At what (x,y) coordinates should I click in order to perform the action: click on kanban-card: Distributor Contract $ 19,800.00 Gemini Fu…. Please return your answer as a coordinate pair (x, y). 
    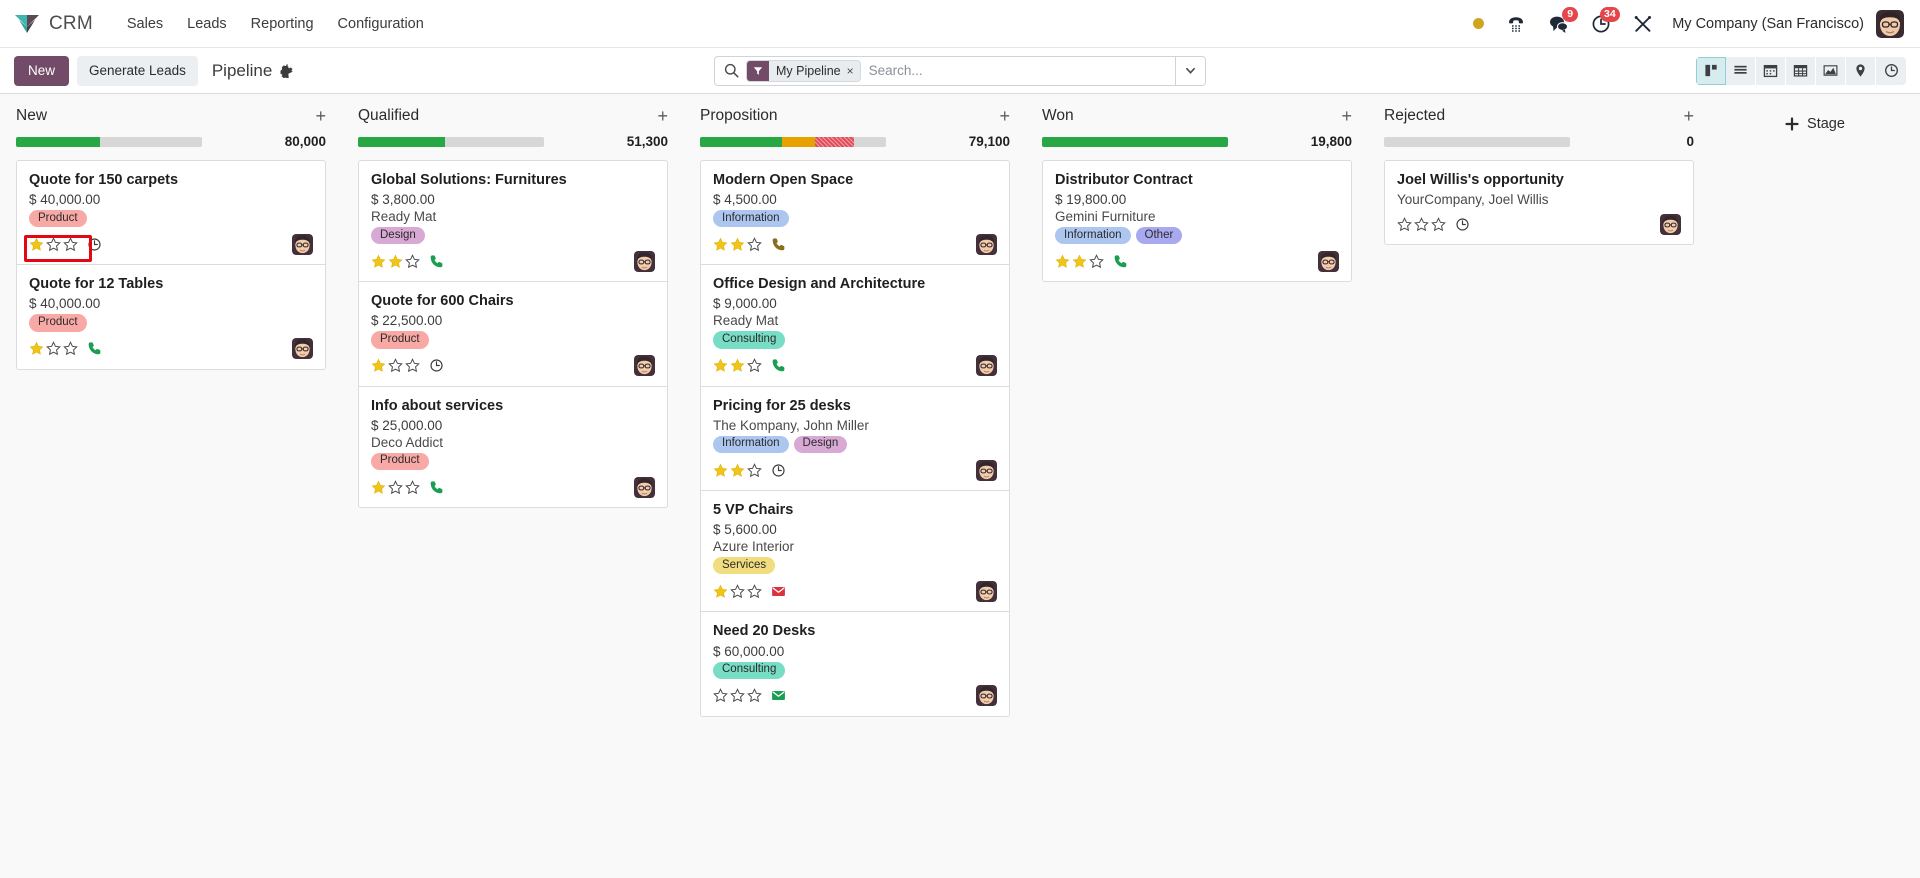
    Looking at the image, I should click on (1197, 221).